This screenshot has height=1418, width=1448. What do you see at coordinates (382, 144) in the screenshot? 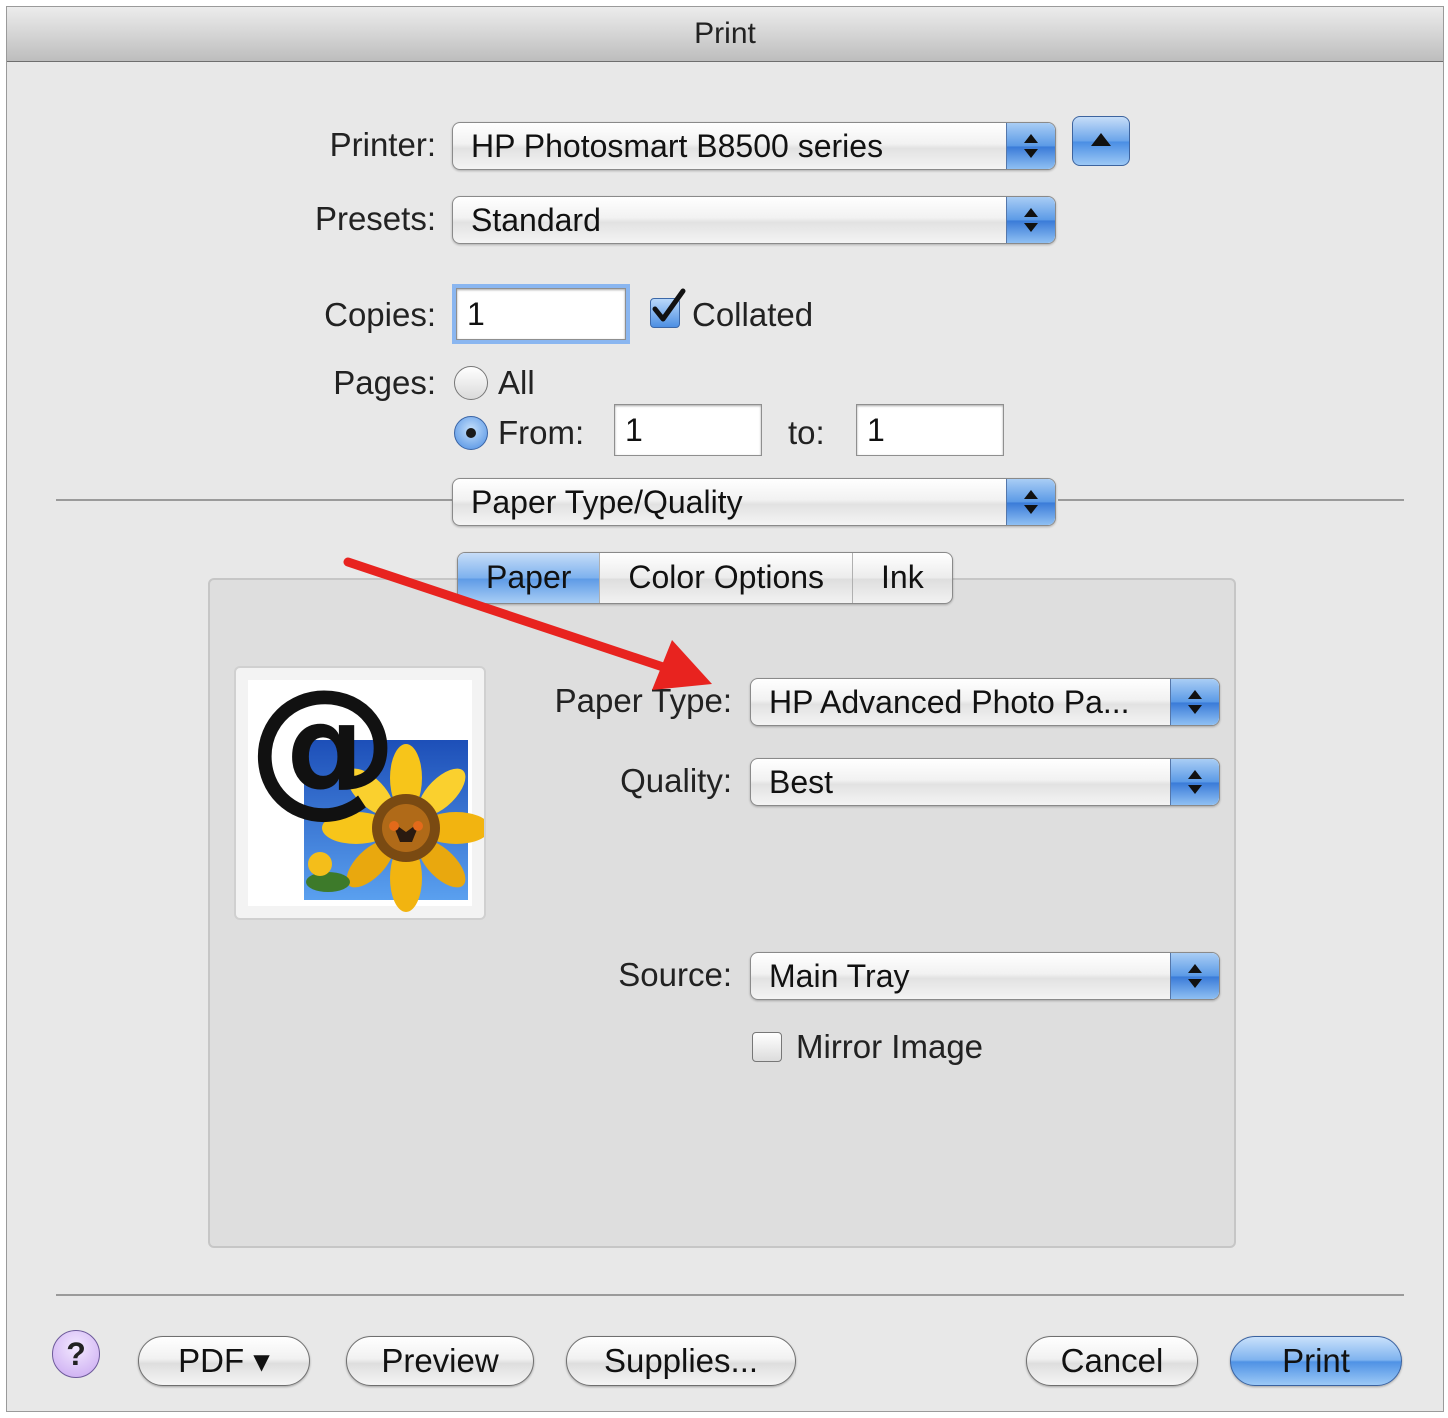
I see `printer-label: Printer:` at bounding box center [382, 144].